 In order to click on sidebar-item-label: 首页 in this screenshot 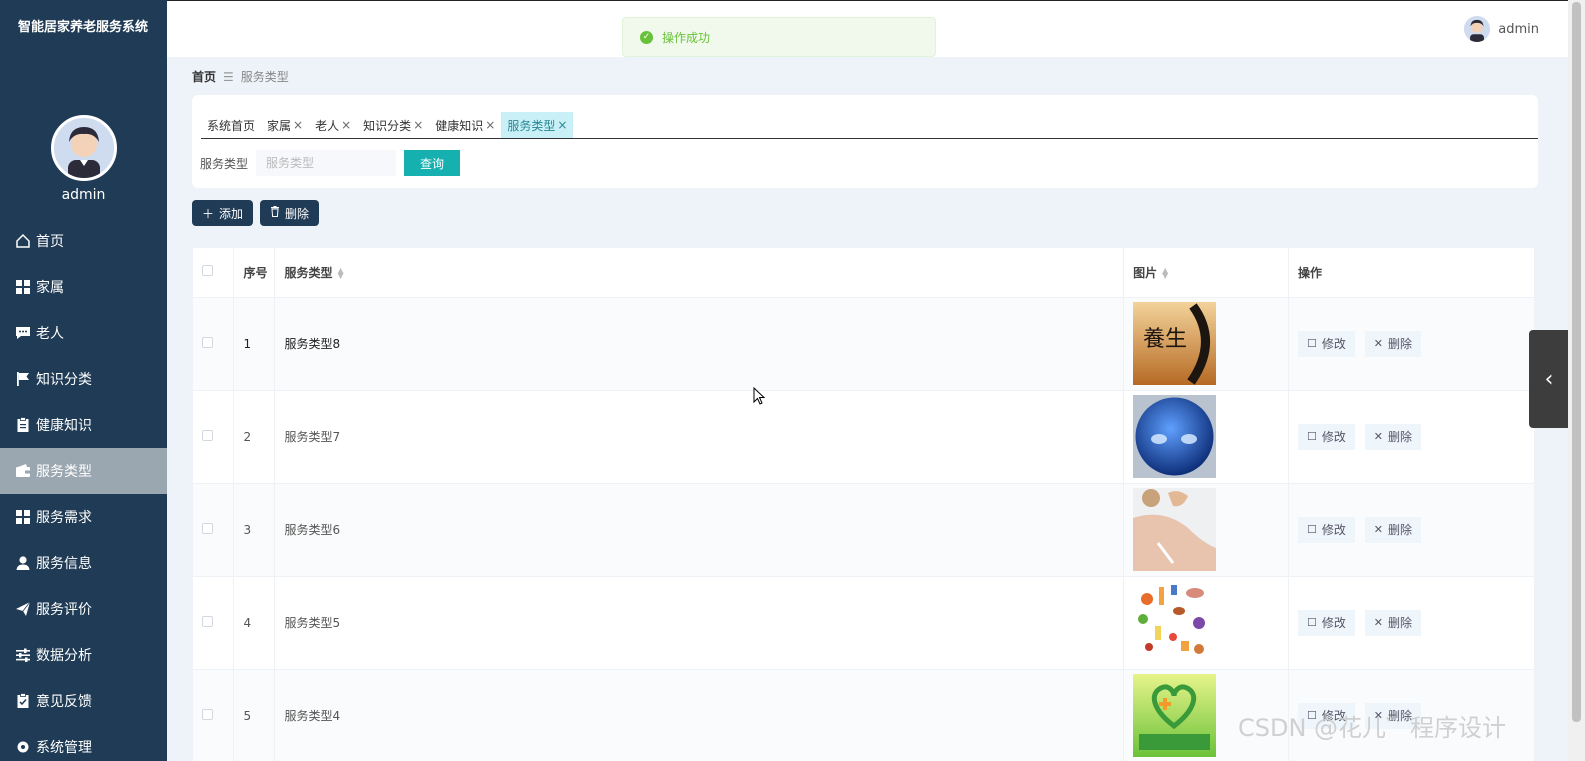, I will do `click(50, 242)`.